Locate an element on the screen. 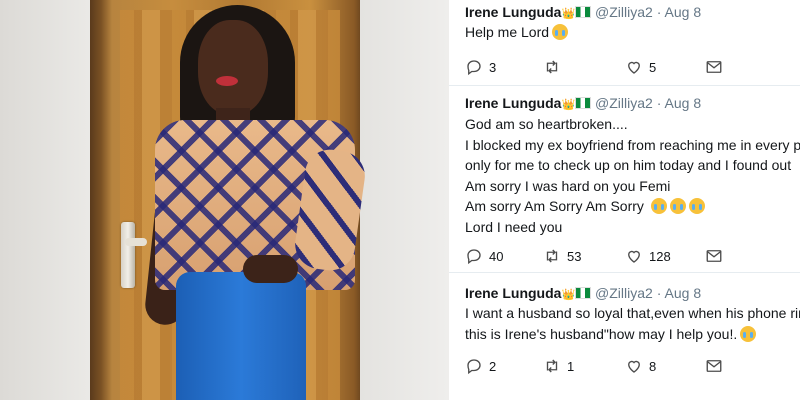  tweet-actions: 2 1 8 is located at coordinates (632, 366).